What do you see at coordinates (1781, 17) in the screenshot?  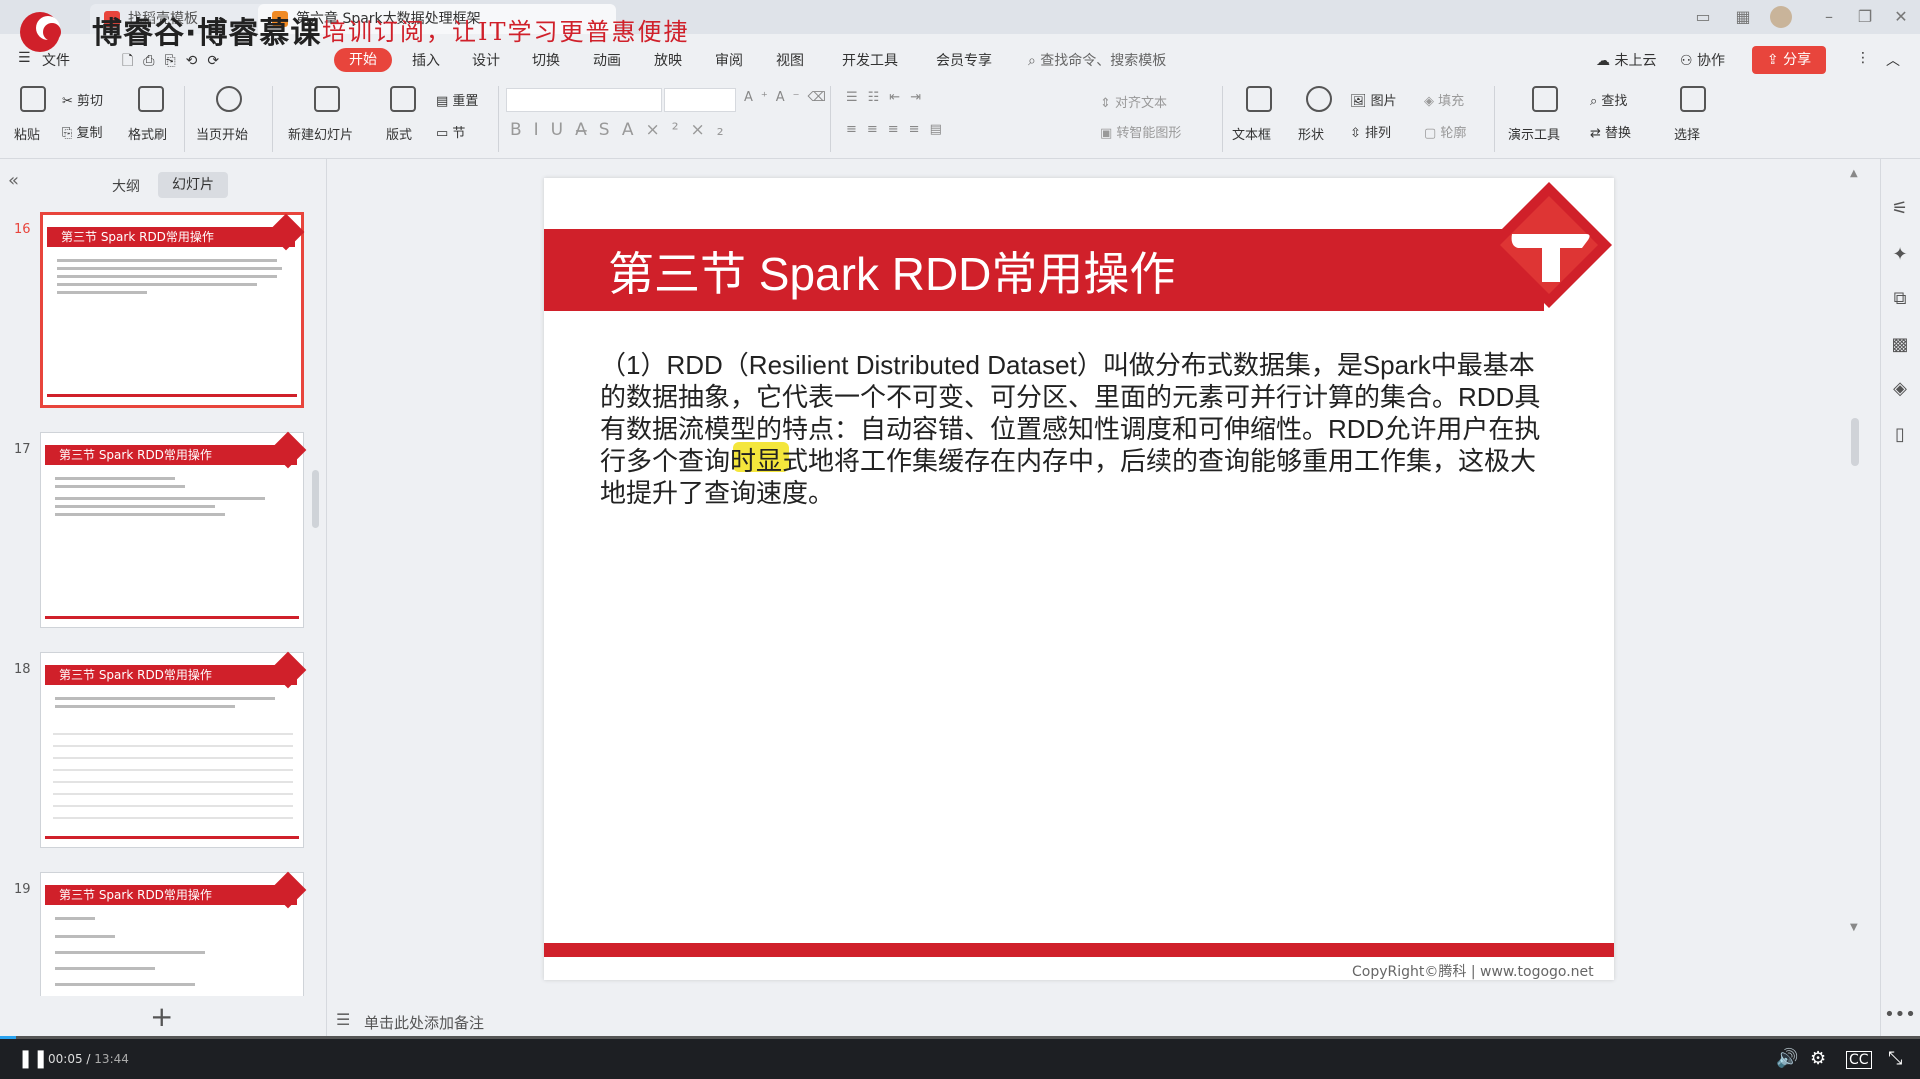 I see `avatar` at bounding box center [1781, 17].